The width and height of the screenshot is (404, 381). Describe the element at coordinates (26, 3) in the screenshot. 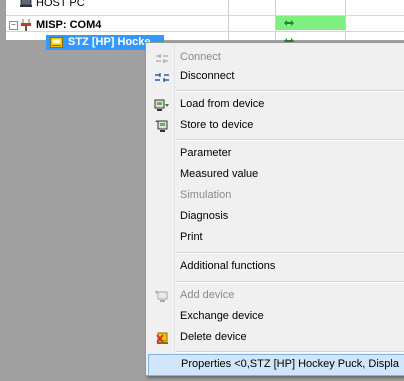

I see `computer-icon` at that location.